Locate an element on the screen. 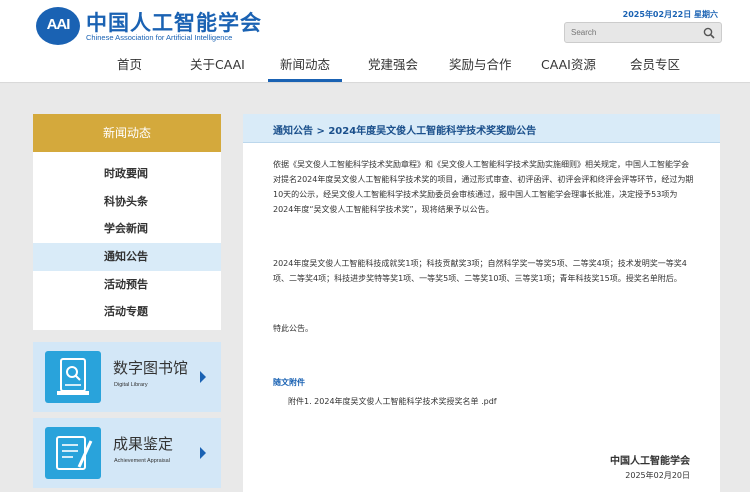 This screenshot has height=492, width=750. sidebar-item-cast-headlines: 科协头条 is located at coordinates (127, 202).